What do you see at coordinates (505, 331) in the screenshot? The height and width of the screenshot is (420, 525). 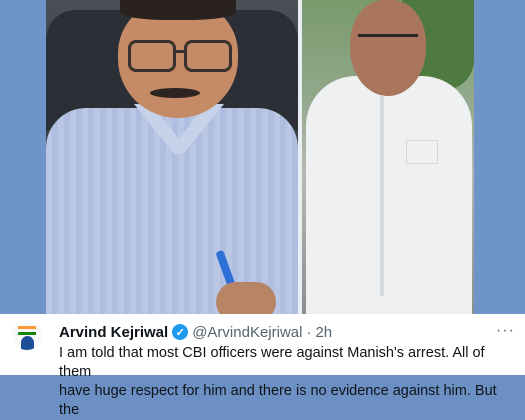 I see `more-options-icon: ···` at bounding box center [505, 331].